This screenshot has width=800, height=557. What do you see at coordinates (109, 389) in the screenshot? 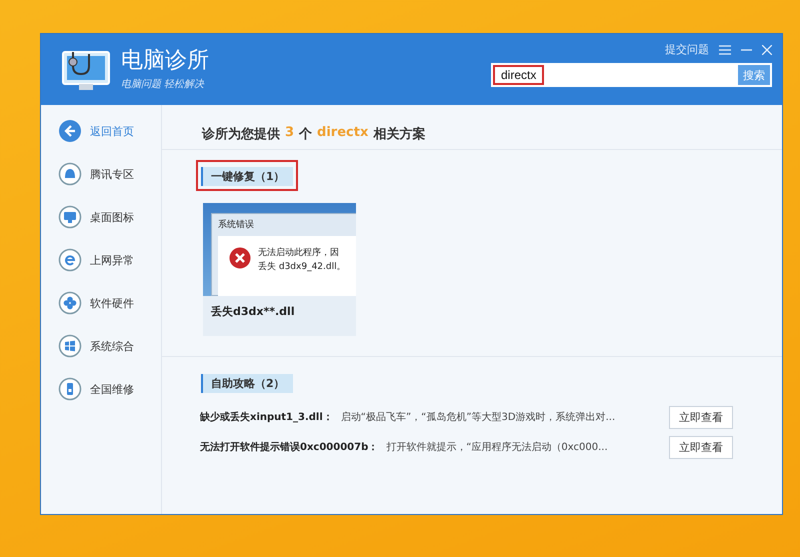
I see `sidebar-item: 全国维修` at bounding box center [109, 389].